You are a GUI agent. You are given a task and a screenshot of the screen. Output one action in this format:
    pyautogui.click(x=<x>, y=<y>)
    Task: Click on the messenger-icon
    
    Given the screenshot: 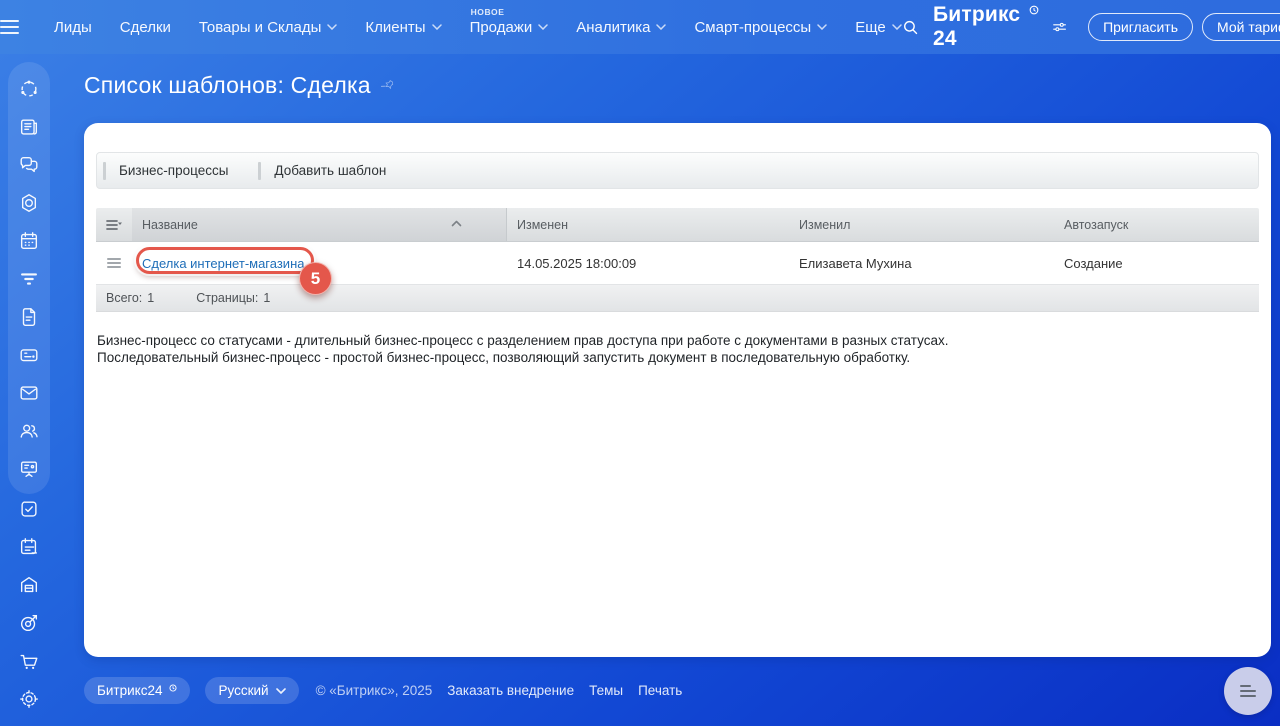 What is the action you would take?
    pyautogui.click(x=29, y=165)
    